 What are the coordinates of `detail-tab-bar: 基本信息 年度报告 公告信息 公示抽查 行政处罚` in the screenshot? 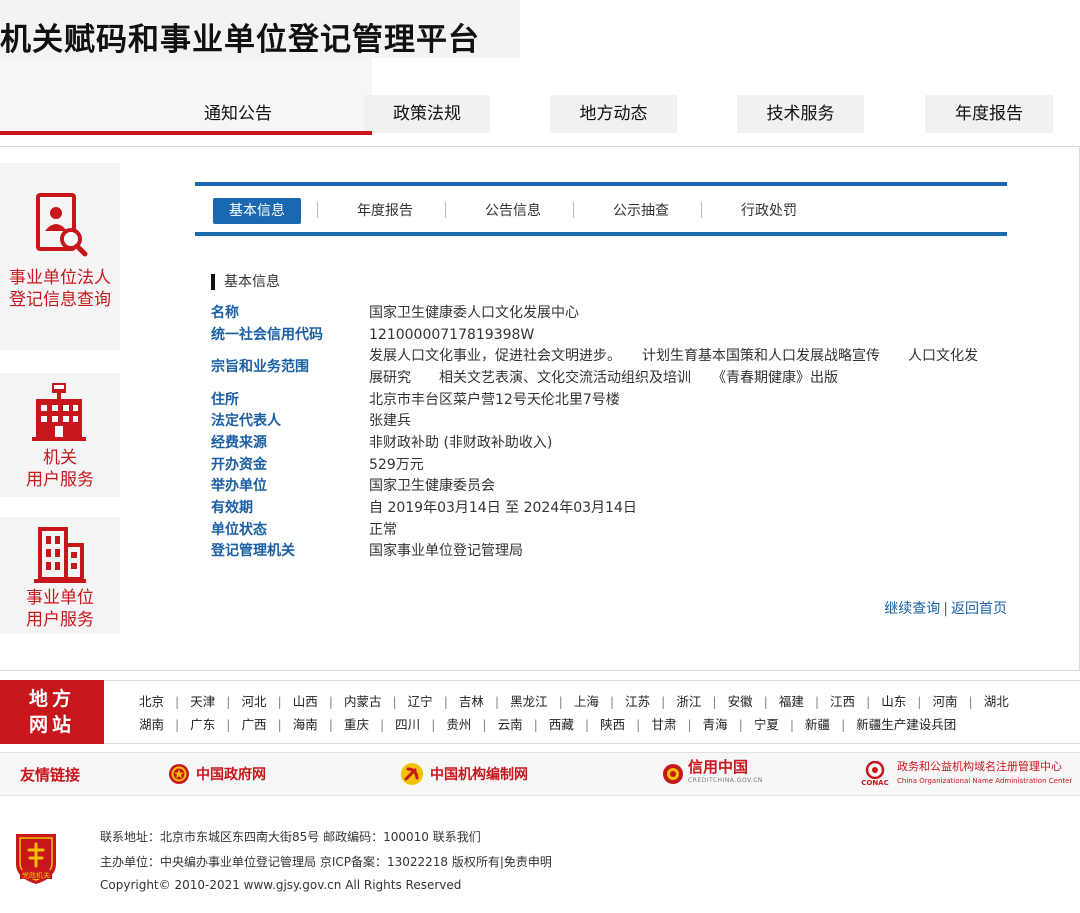 It's located at (601, 209).